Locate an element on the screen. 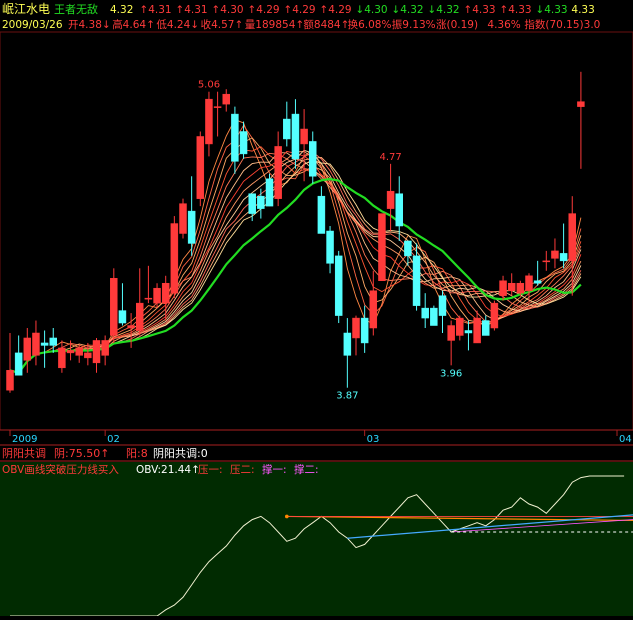 This screenshot has height=620, width=633. date-label: 2009/03/26 is located at coordinates (32, 25).